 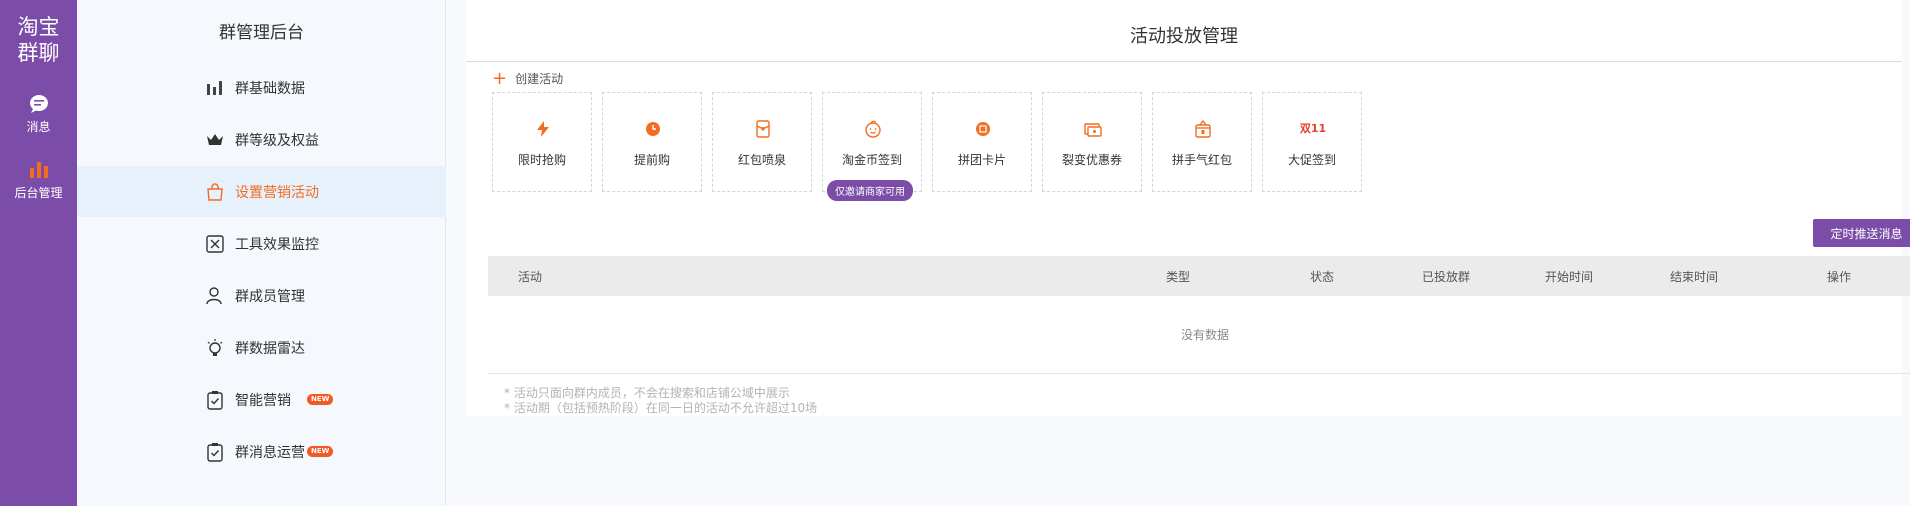 What do you see at coordinates (261, 399) in the screenshot?
I see `sidebar-item-smart-marketing: 智能营销 NEW` at bounding box center [261, 399].